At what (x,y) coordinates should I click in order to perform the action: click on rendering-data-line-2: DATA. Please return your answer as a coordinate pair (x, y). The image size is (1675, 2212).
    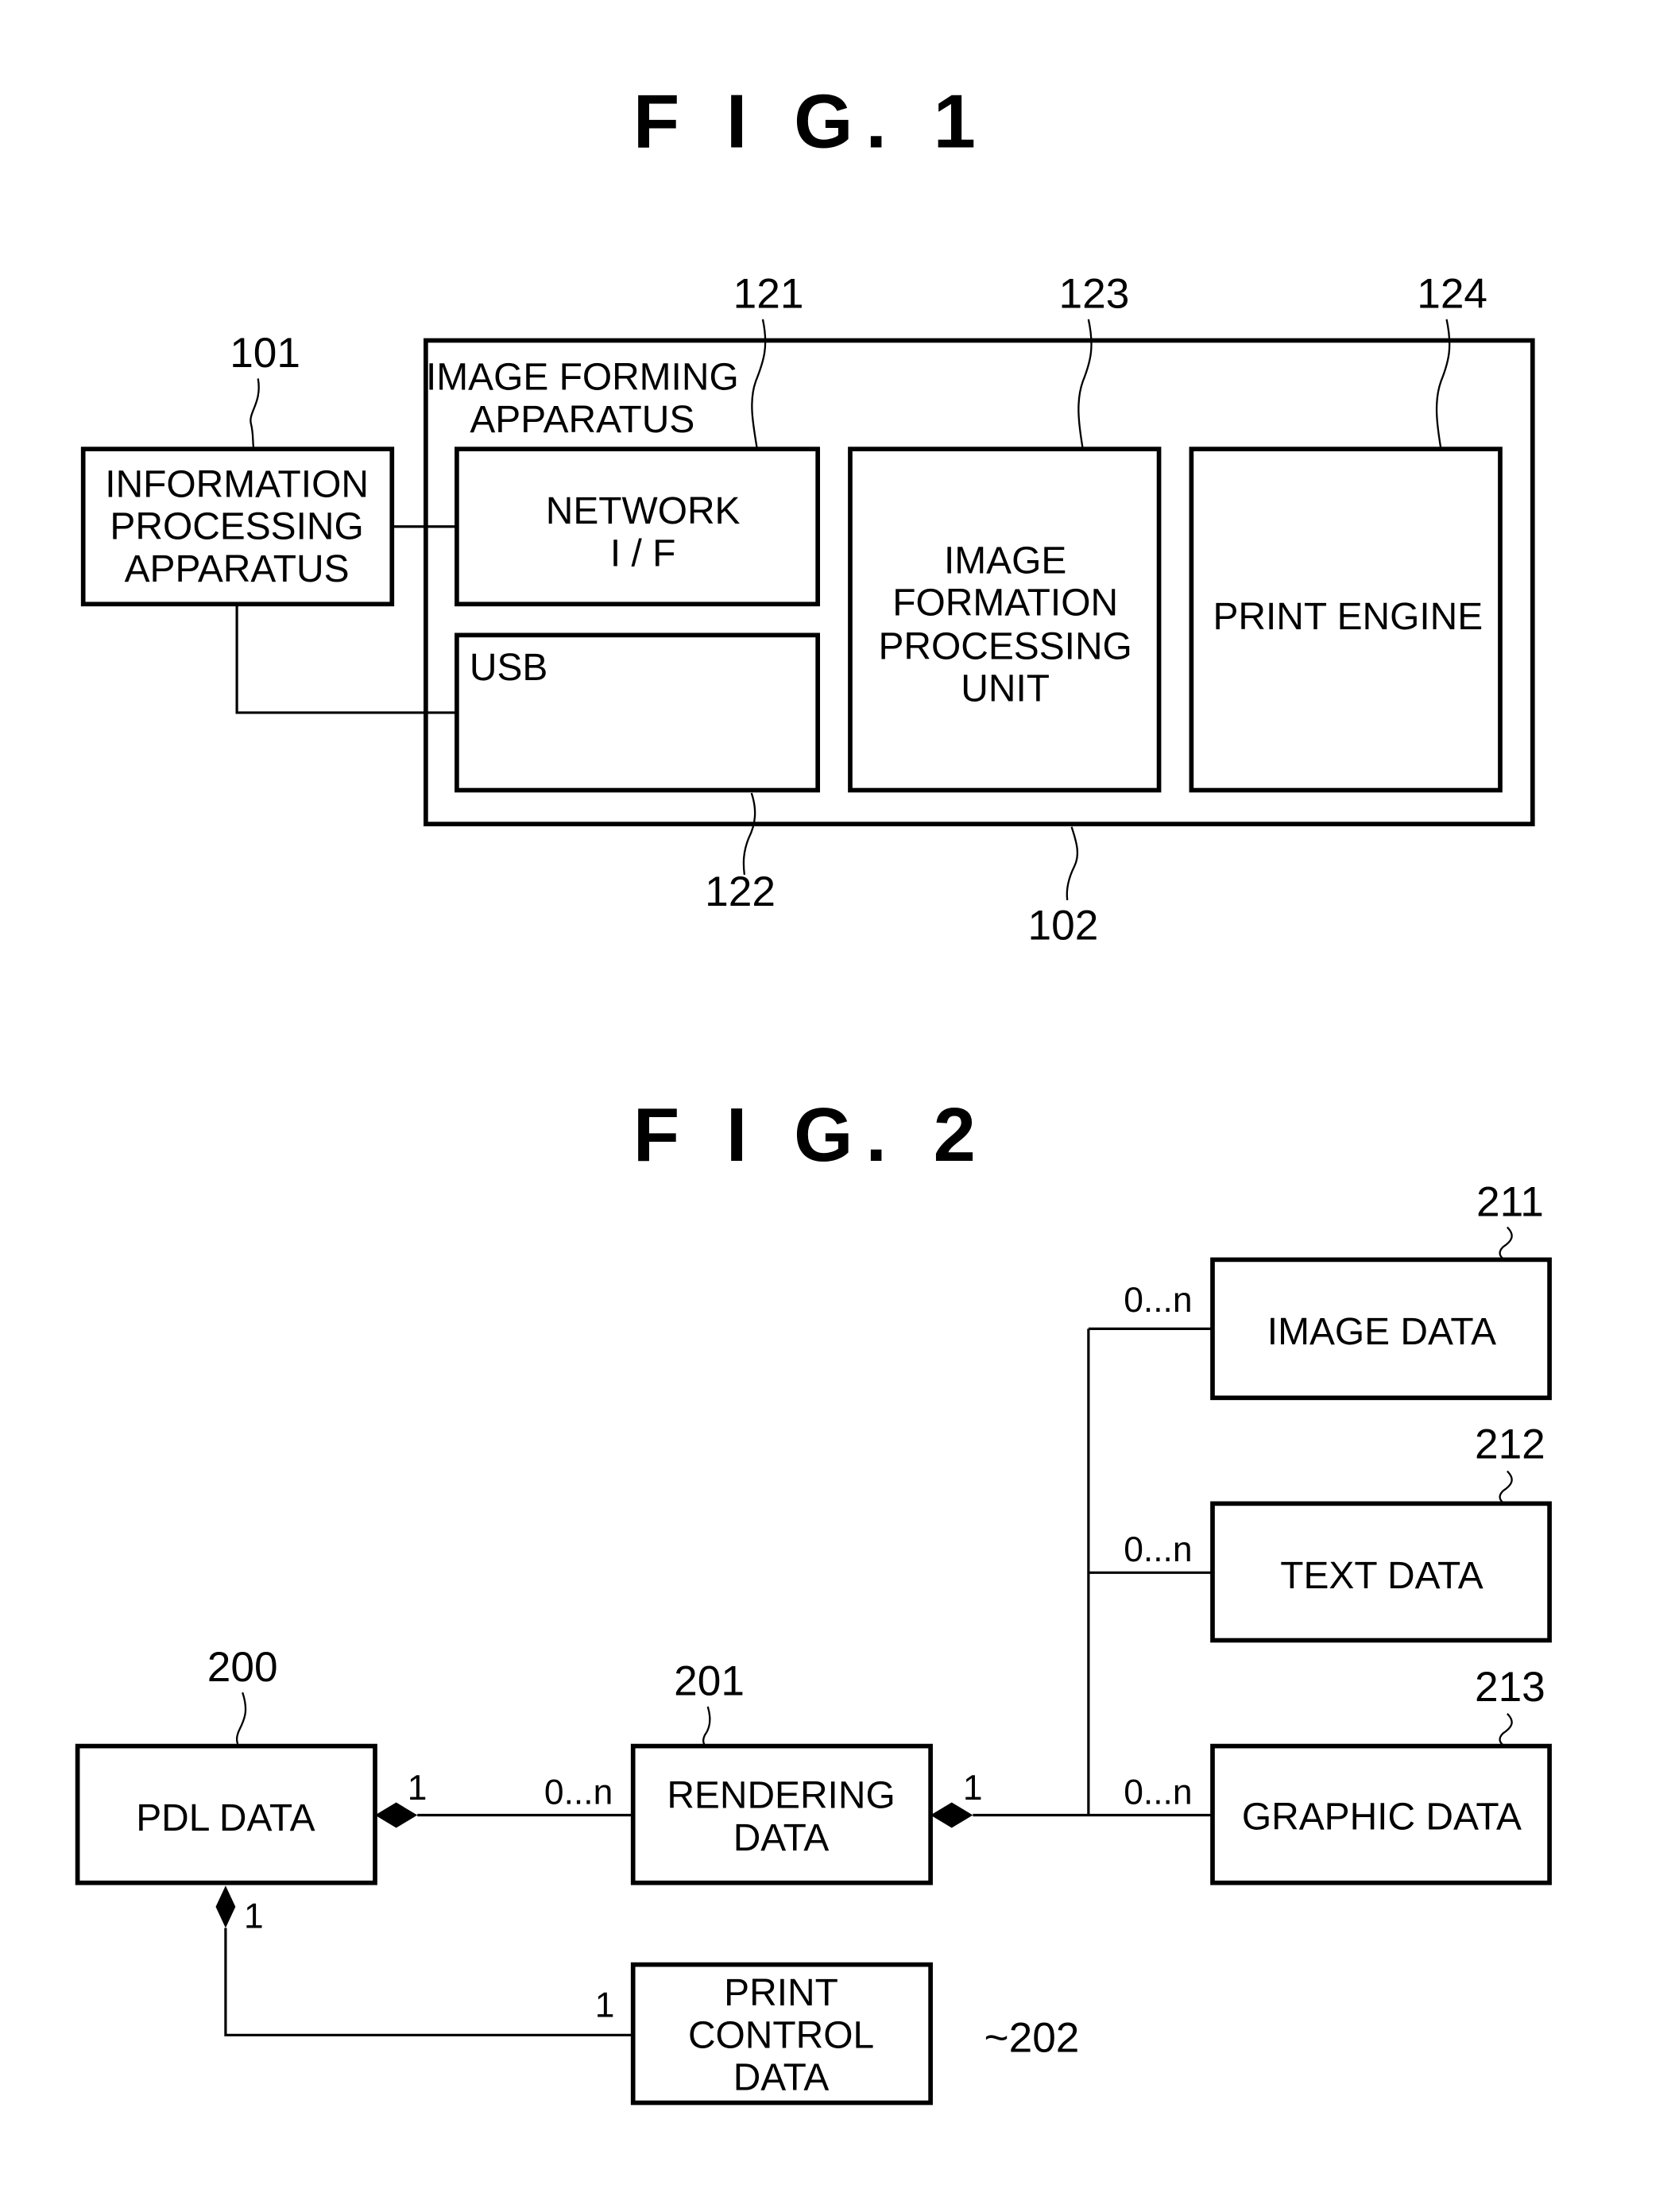
    Looking at the image, I should click on (781, 1838).